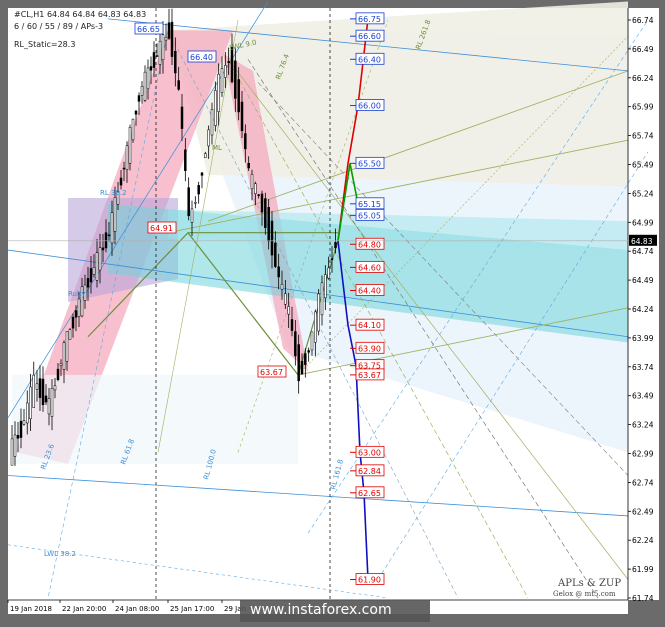 This screenshot has width=665, height=627. I want to click on price-tick-label: 63.49, so click(643, 396).